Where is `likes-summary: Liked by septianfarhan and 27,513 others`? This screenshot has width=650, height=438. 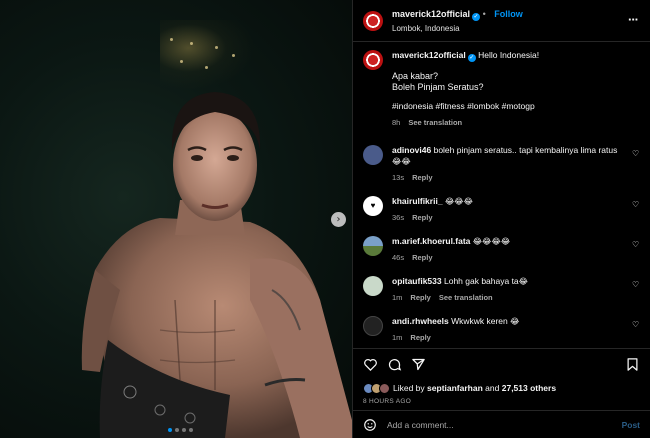
likes-summary: Liked by septianfarhan and 27,513 others is located at coordinates (501, 387).